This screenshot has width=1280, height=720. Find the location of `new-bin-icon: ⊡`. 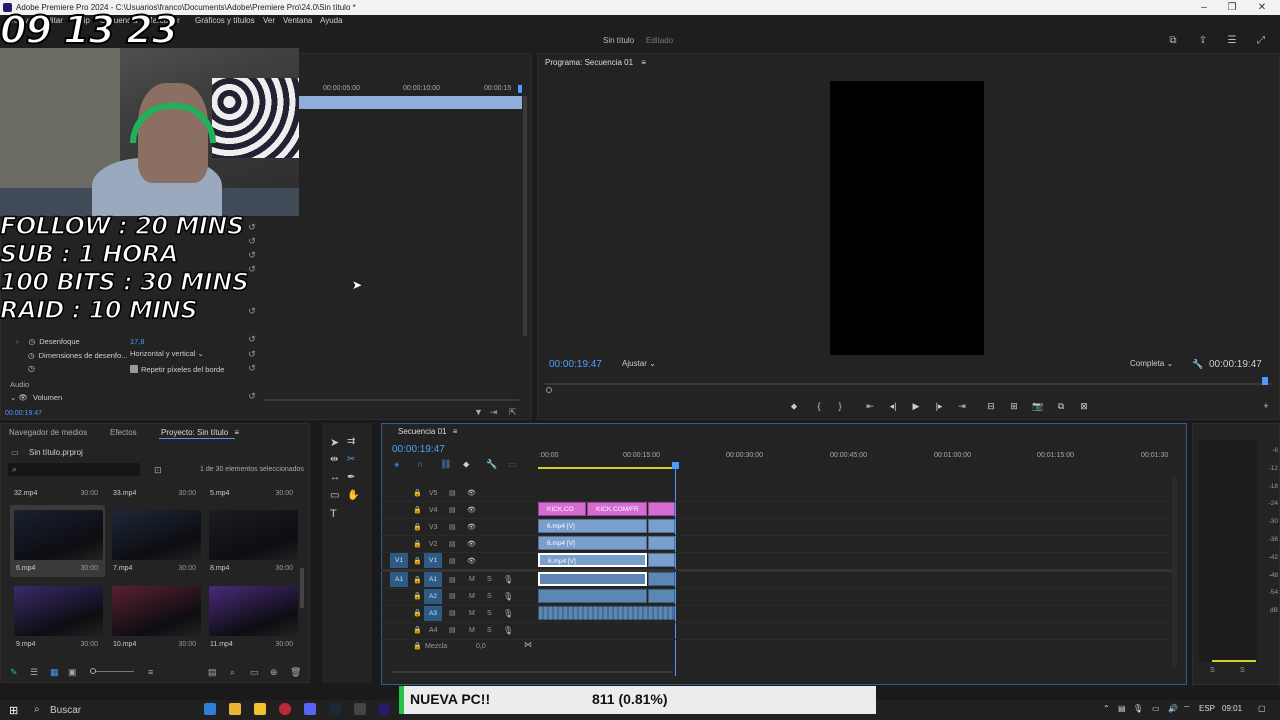

new-bin-icon: ⊡ is located at coordinates (158, 470).